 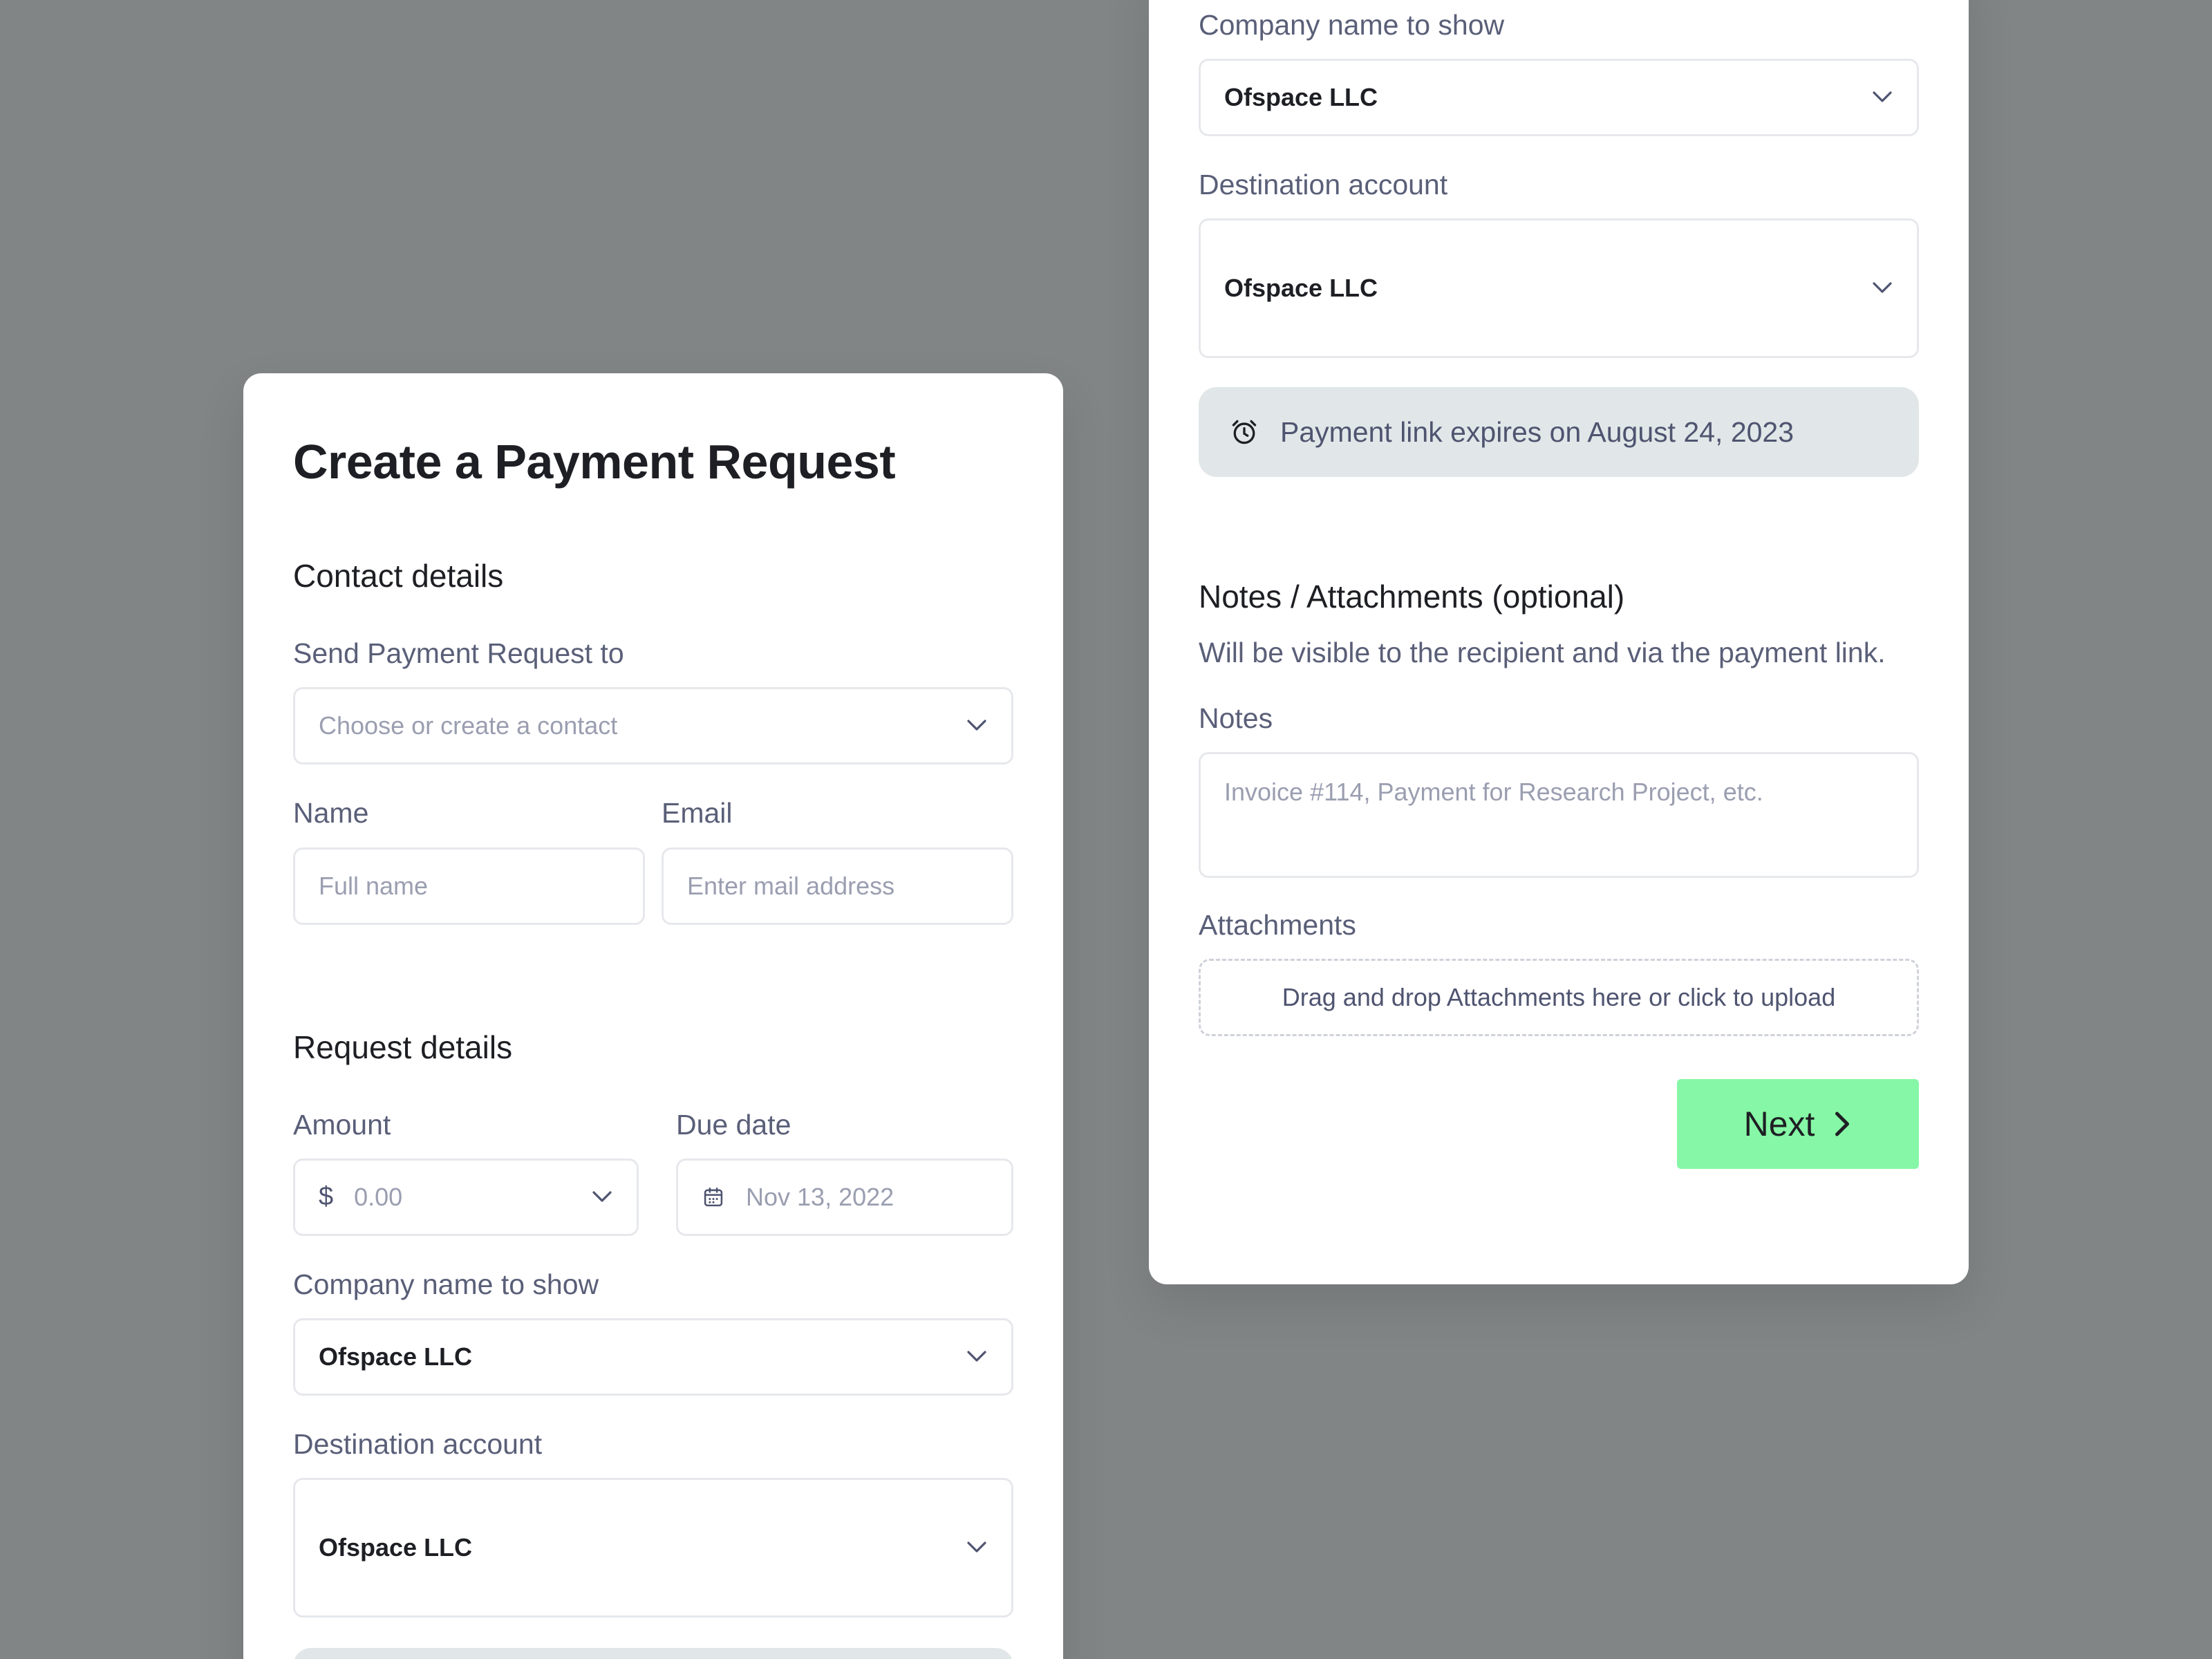 What do you see at coordinates (1412, 597) in the screenshot?
I see `notes-attachments-heading: Notes / Attachments (optional)` at bounding box center [1412, 597].